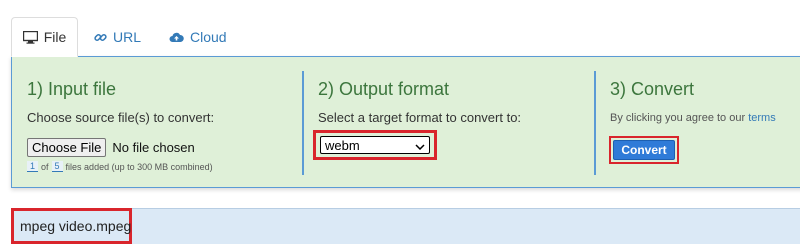  I want to click on file-limit-text: files added (up to 300 MB combined), so click(139, 166).